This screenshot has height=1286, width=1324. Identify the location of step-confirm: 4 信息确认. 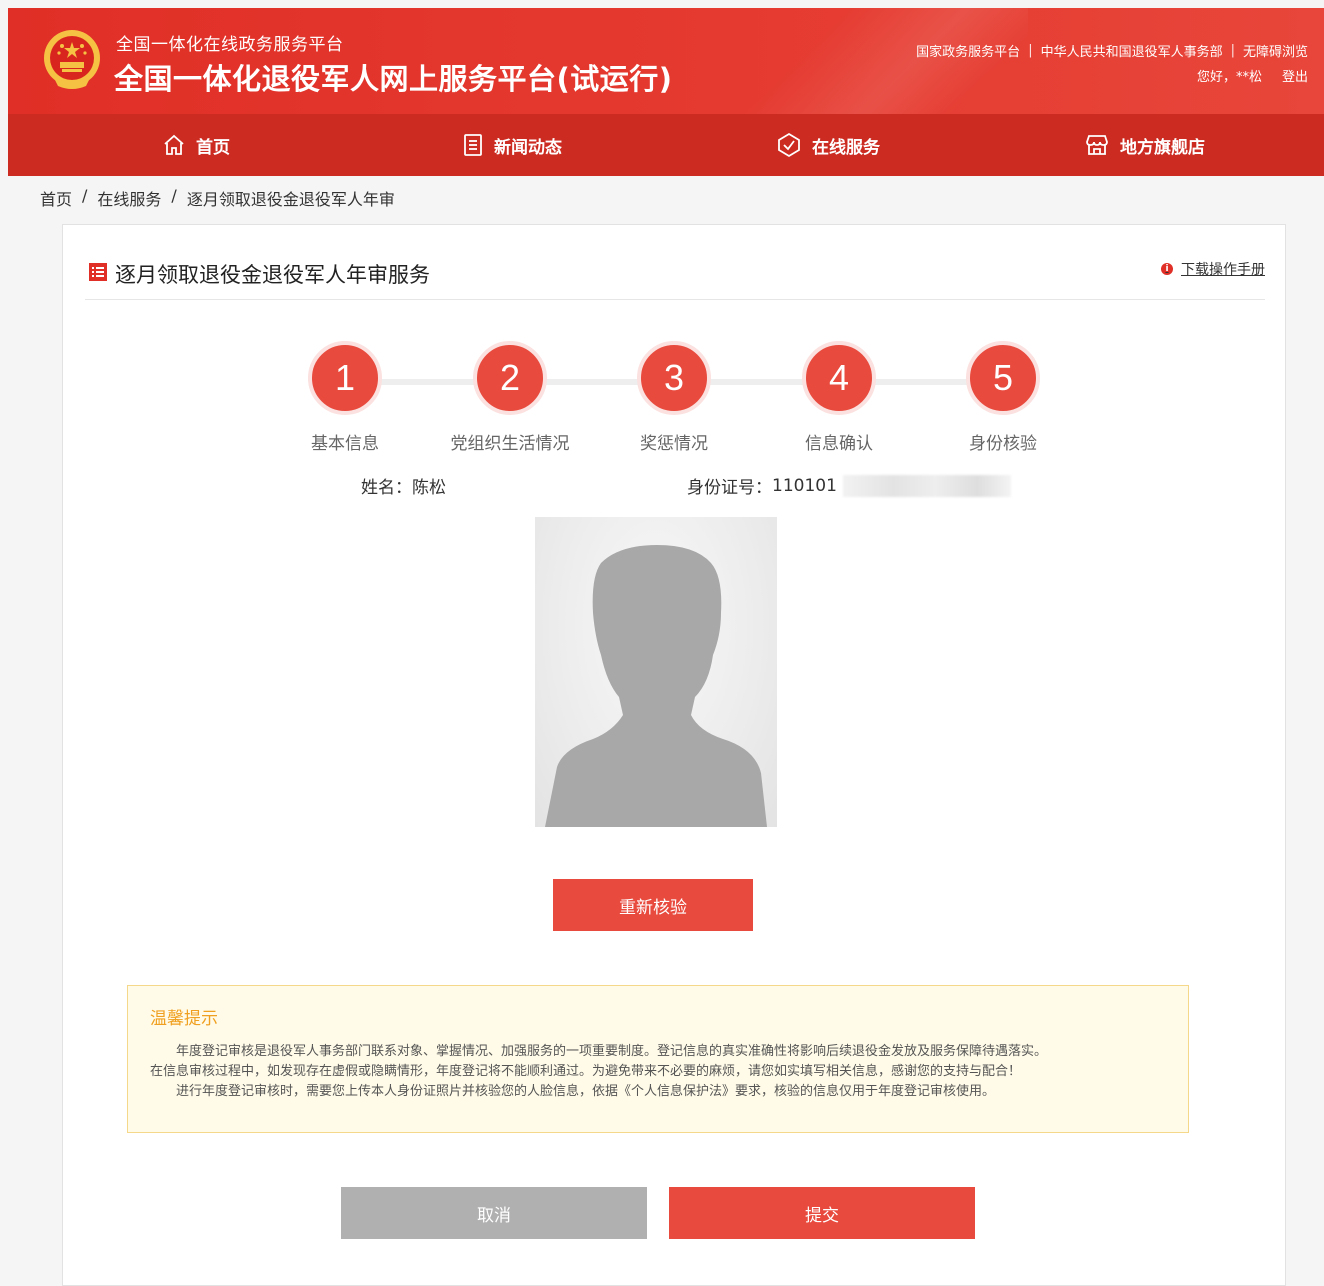
(839, 397).